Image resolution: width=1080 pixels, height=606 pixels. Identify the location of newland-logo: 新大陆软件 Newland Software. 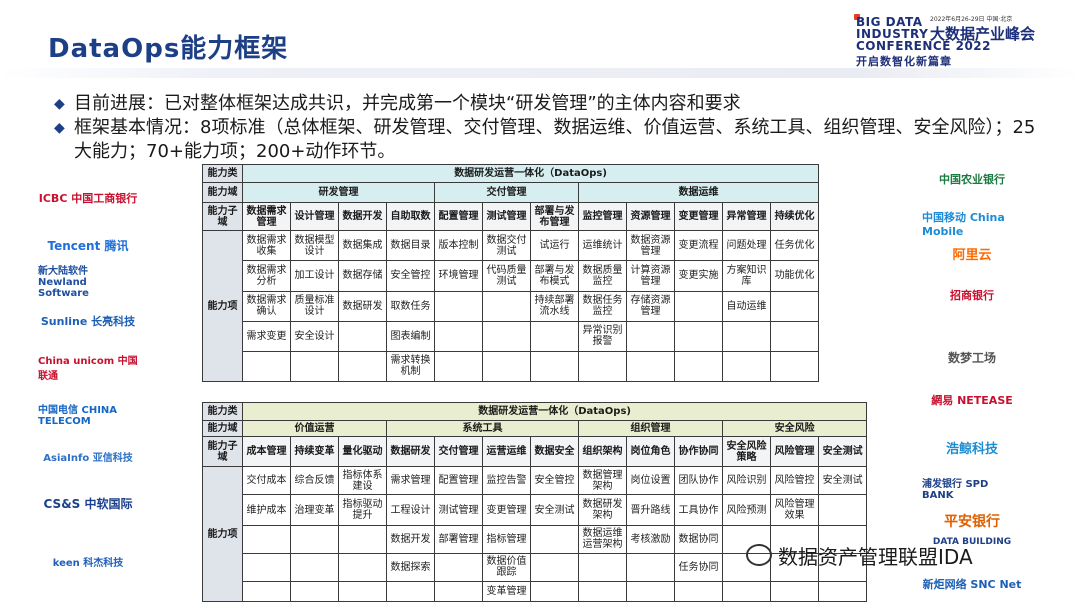
(88, 281).